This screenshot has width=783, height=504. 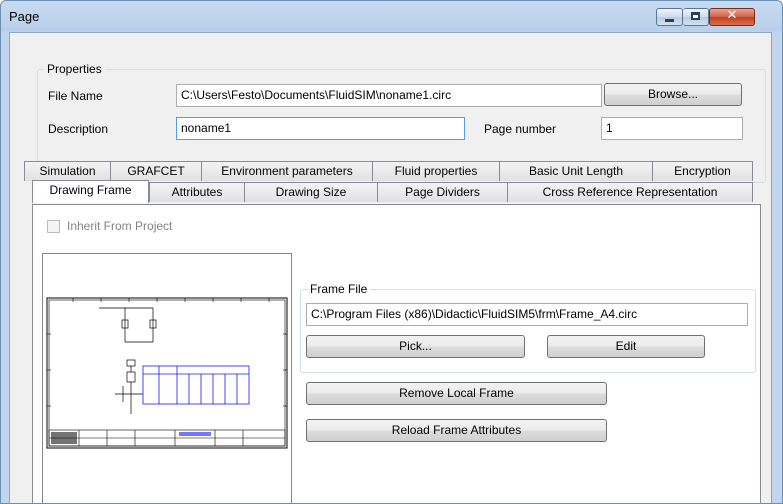 What do you see at coordinates (53, 226) in the screenshot?
I see `inherit-from-project-checkbox` at bounding box center [53, 226].